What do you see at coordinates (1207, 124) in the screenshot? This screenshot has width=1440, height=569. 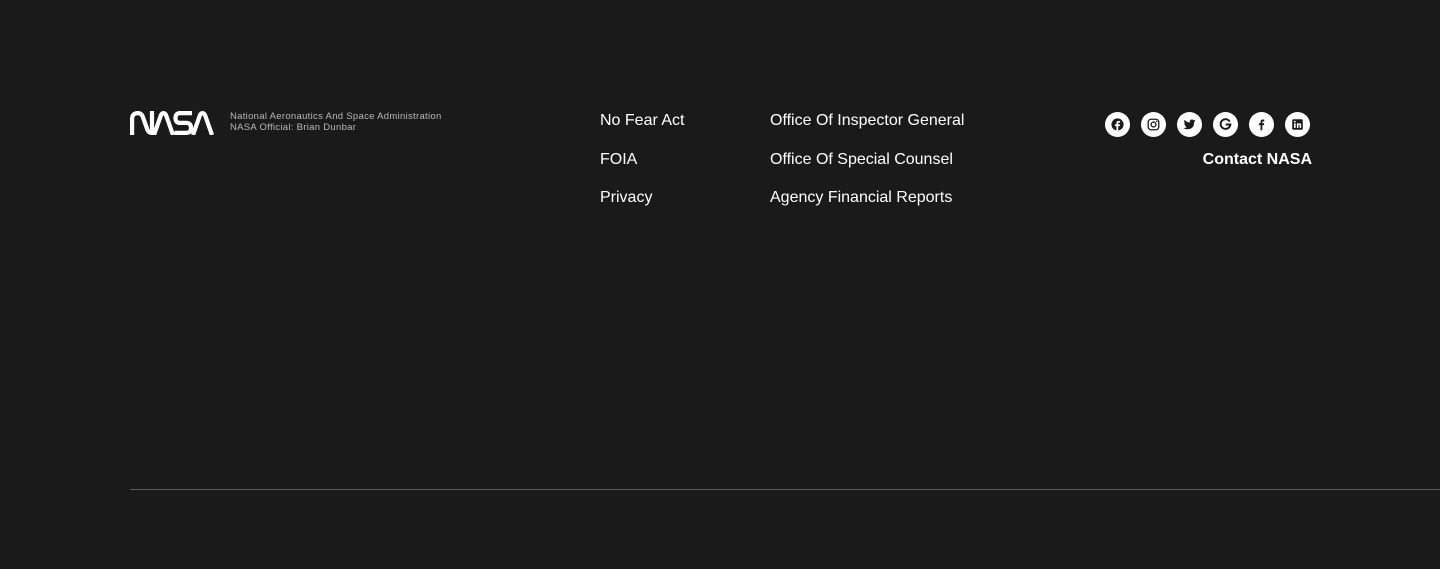 I see `social-links` at bounding box center [1207, 124].